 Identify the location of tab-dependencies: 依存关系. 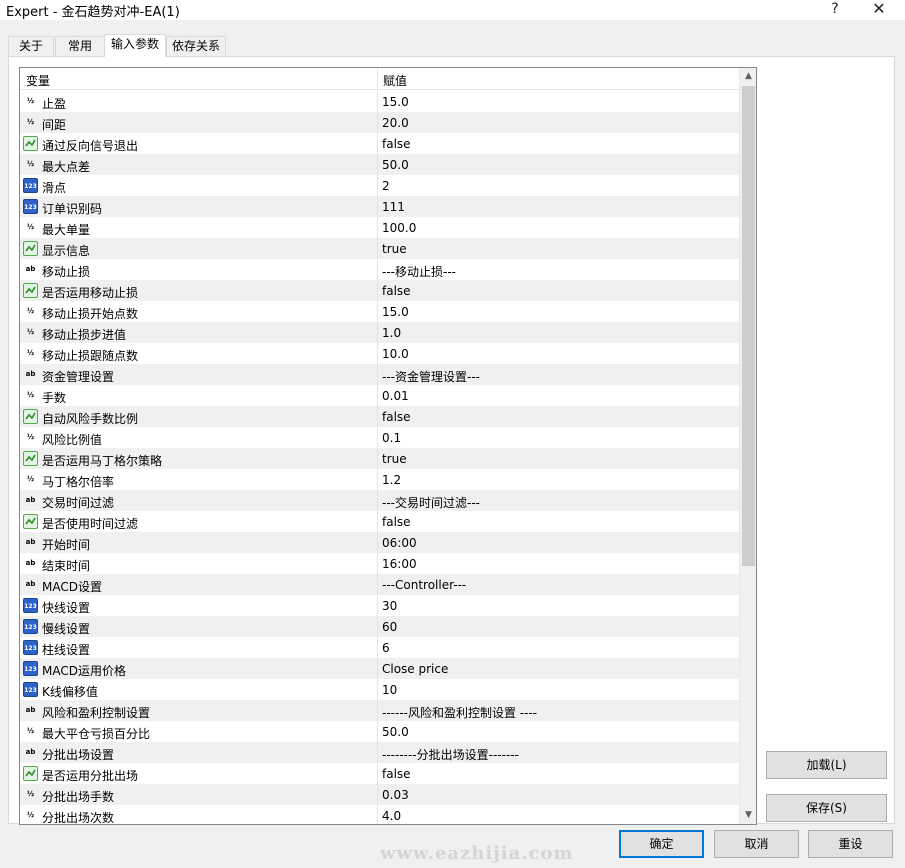
(196, 46).